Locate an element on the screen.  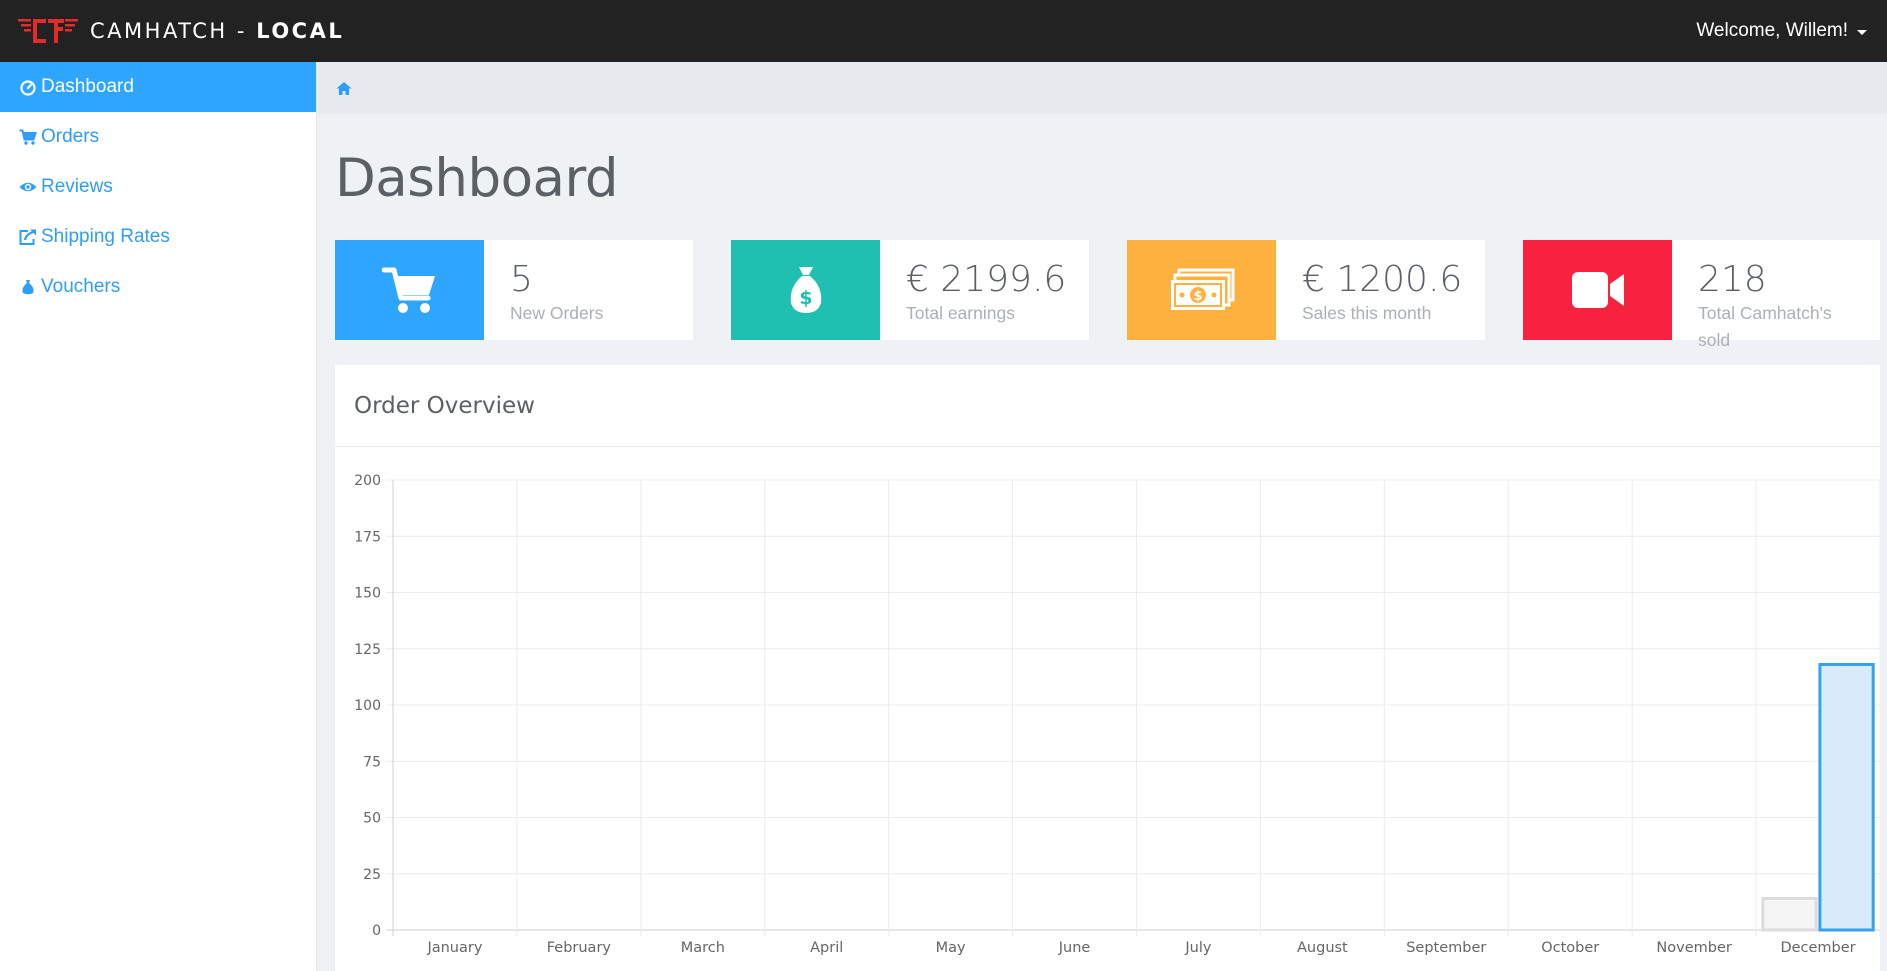
sidebar-item-dashboard: Dashboard is located at coordinates (158, 87).